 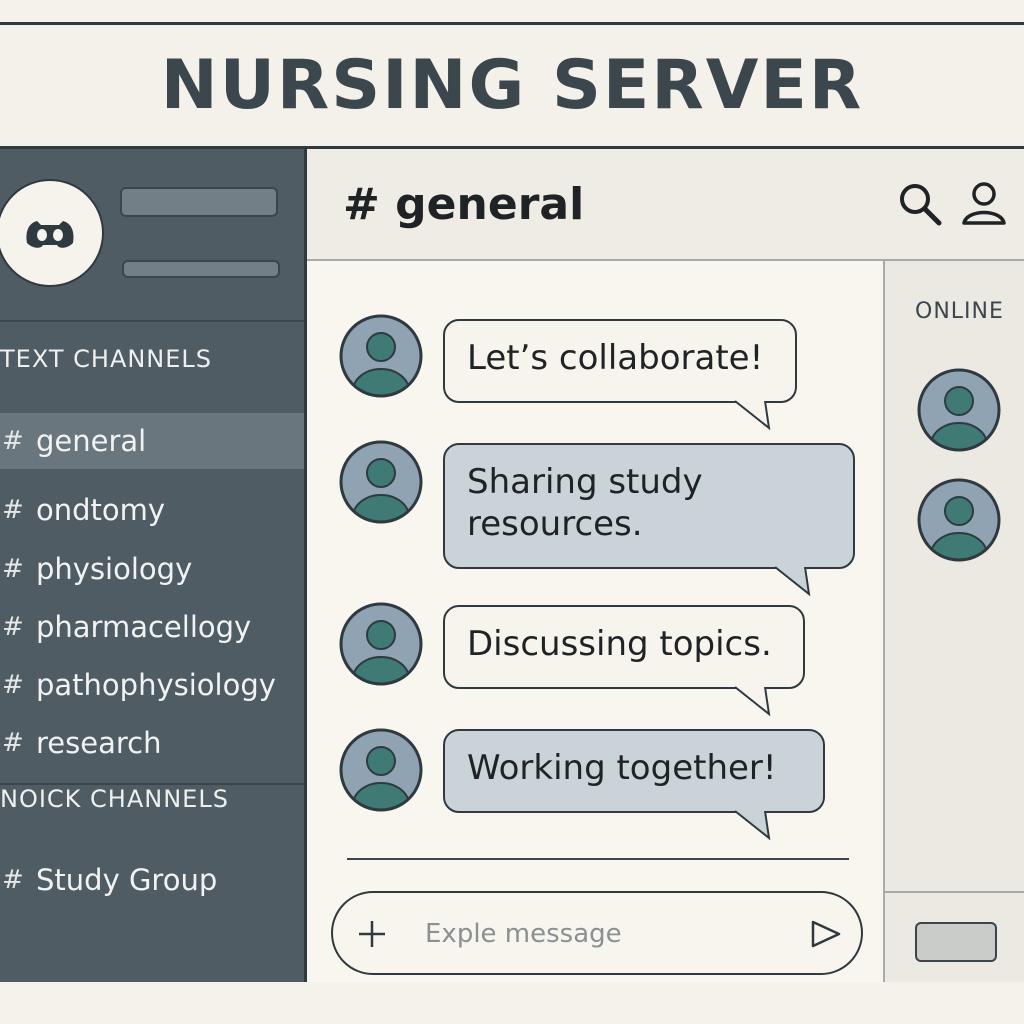 What do you see at coordinates (619, 644) in the screenshot?
I see `message-text: Discussing topics.` at bounding box center [619, 644].